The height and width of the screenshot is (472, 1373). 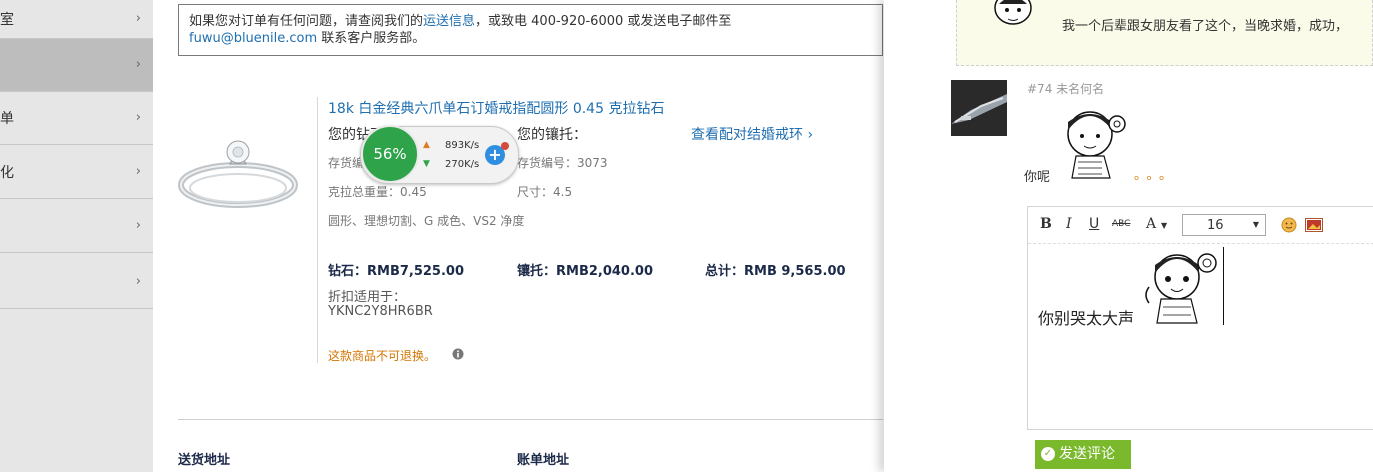 What do you see at coordinates (1223, 286) in the screenshot?
I see `text-cursor` at bounding box center [1223, 286].